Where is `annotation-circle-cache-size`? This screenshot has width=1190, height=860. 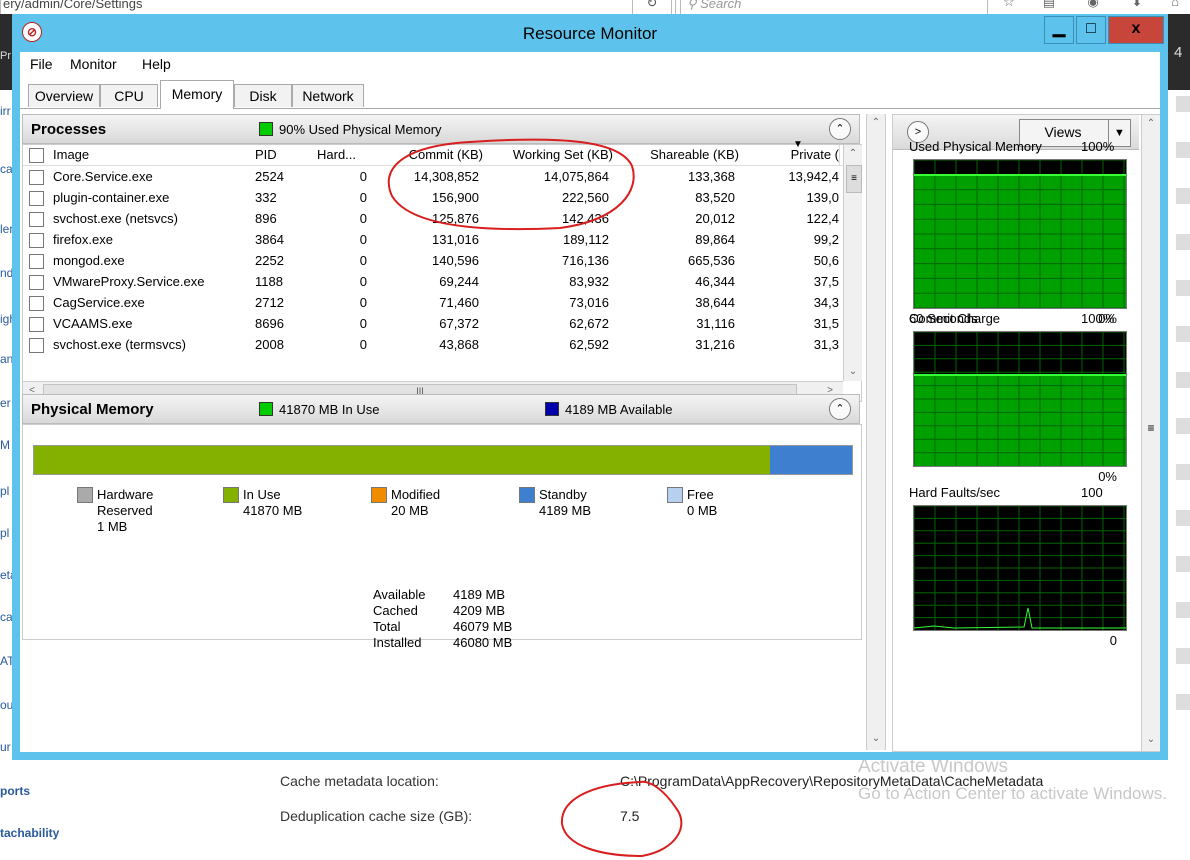 annotation-circle-cache-size is located at coordinates (621, 819).